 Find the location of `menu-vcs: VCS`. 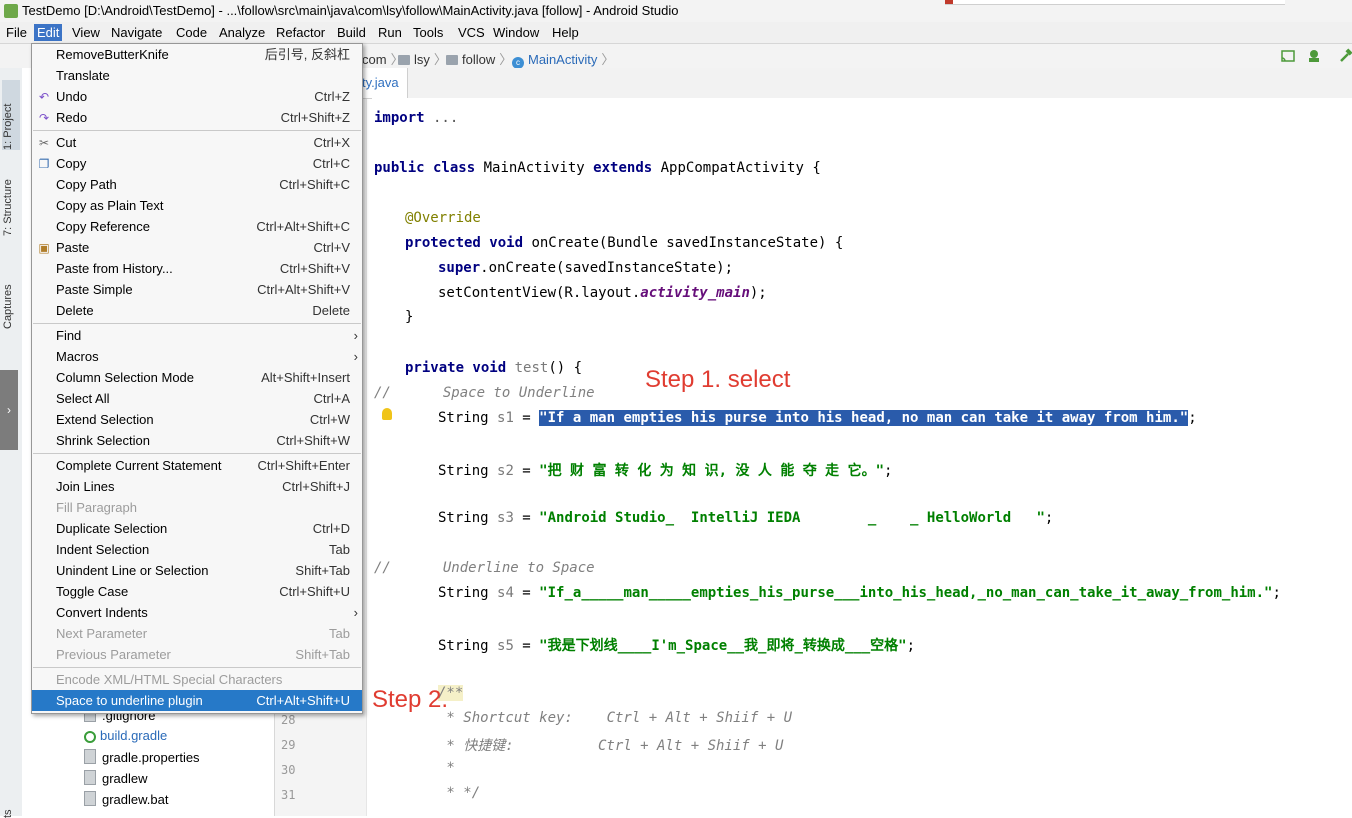

menu-vcs: VCS is located at coordinates (471, 32).